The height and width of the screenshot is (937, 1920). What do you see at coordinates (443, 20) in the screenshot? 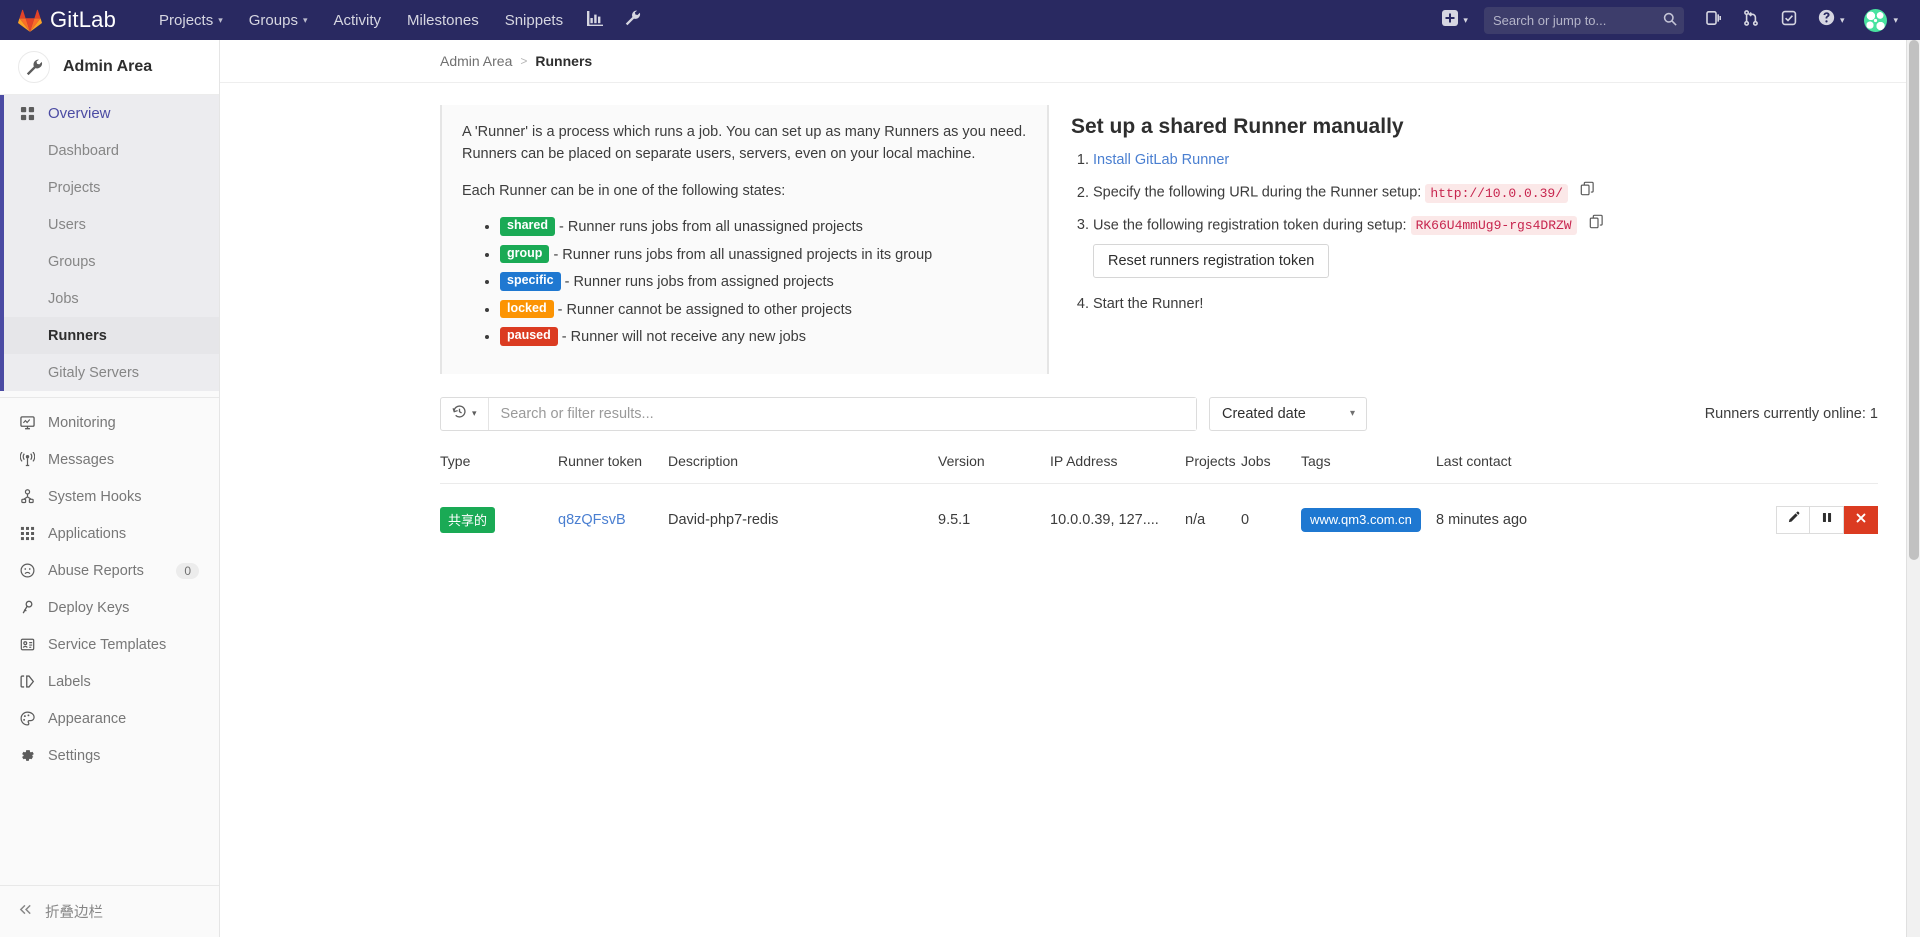
I see `nav-item-milestones: Milestones` at bounding box center [443, 20].